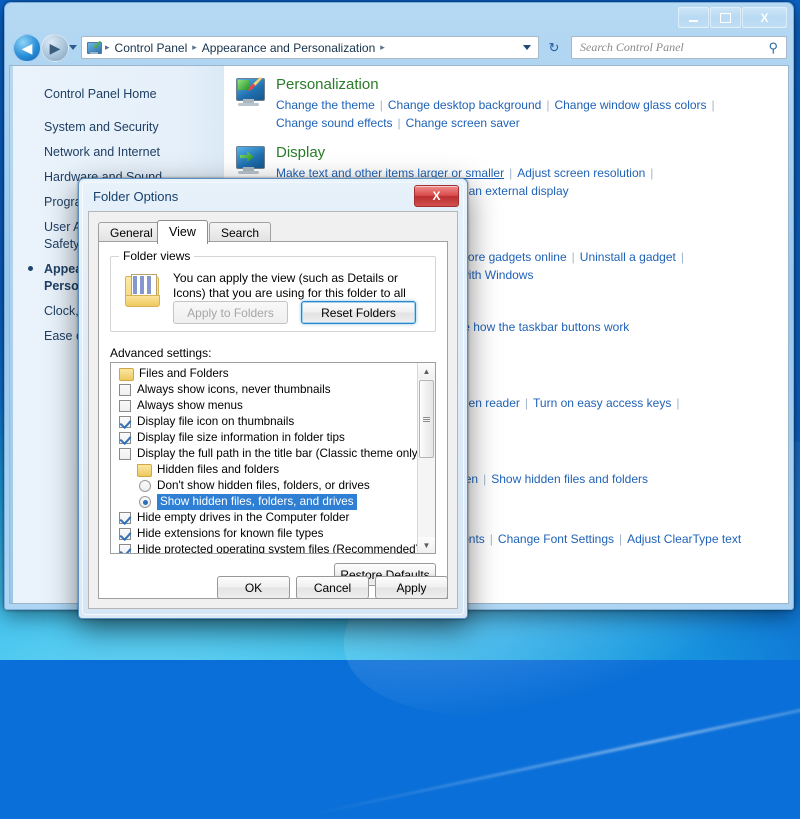  Describe the element at coordinates (157, 256) in the screenshot. I see `folder-views-legend: Folder views` at that location.